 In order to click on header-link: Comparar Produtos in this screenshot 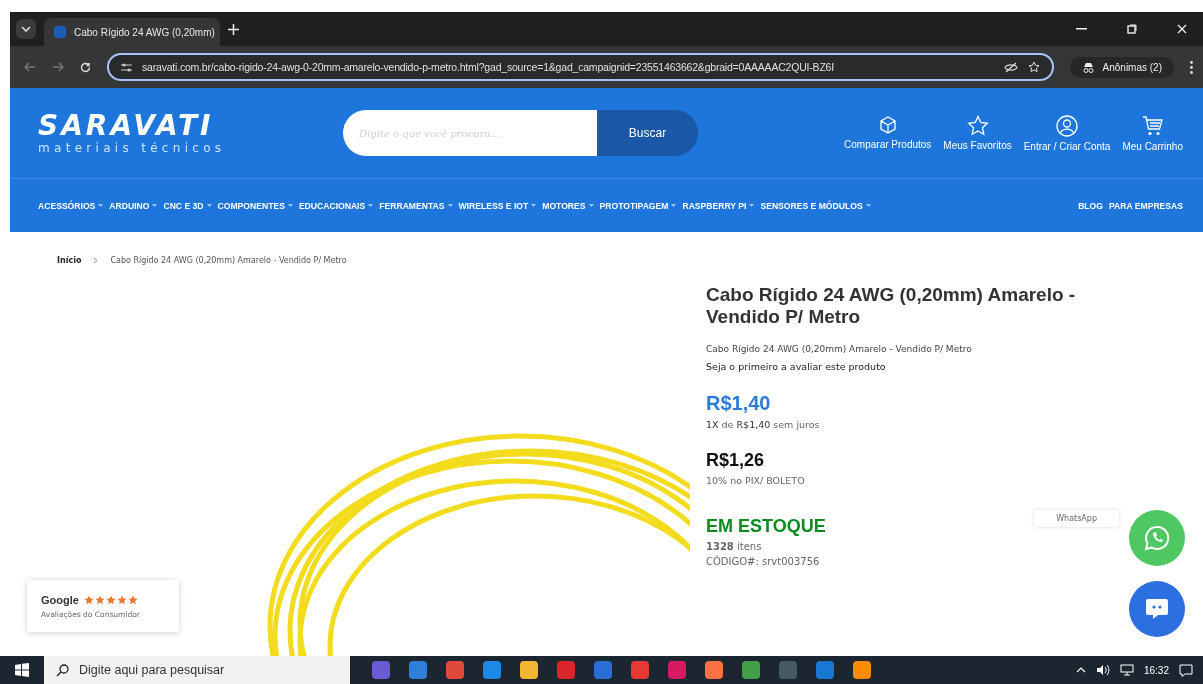, I will do `click(888, 133)`.